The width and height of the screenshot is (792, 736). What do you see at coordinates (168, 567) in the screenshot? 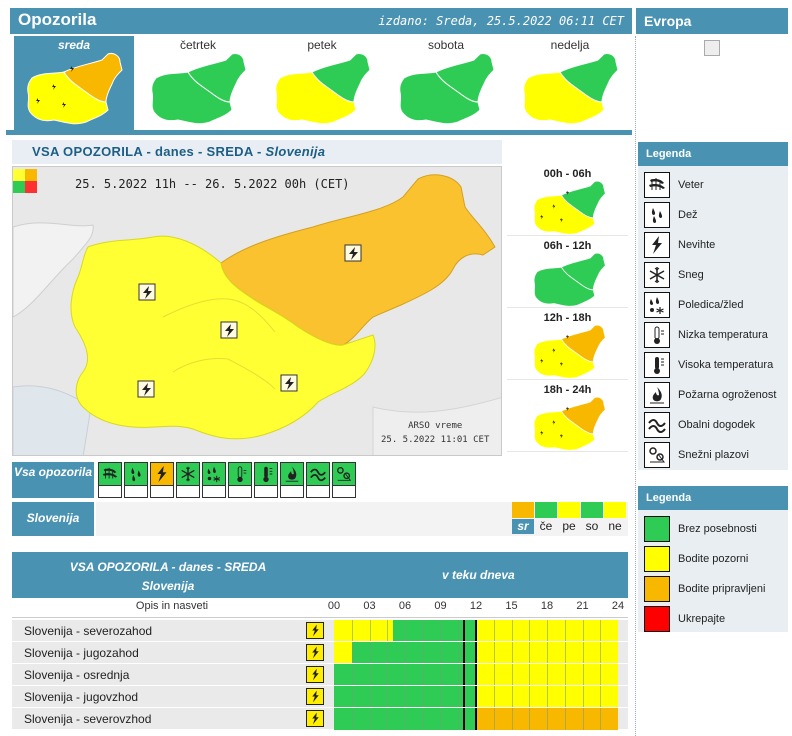
I see `table-title-line1: VSA OPOZORILA - danes - SREDA` at bounding box center [168, 567].